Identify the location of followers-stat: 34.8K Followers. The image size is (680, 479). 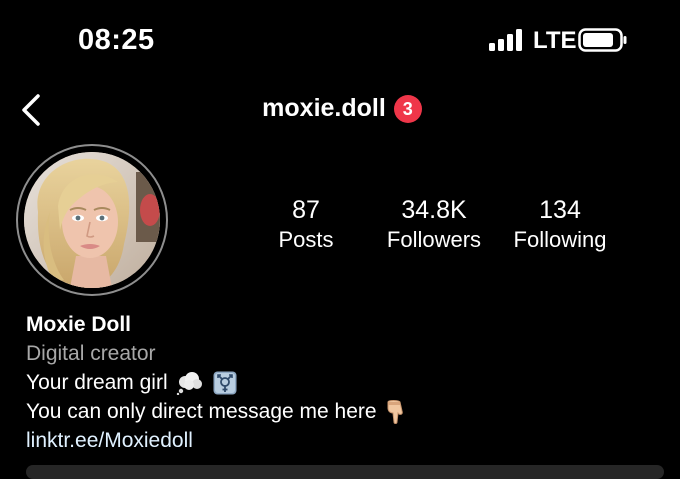
(434, 225).